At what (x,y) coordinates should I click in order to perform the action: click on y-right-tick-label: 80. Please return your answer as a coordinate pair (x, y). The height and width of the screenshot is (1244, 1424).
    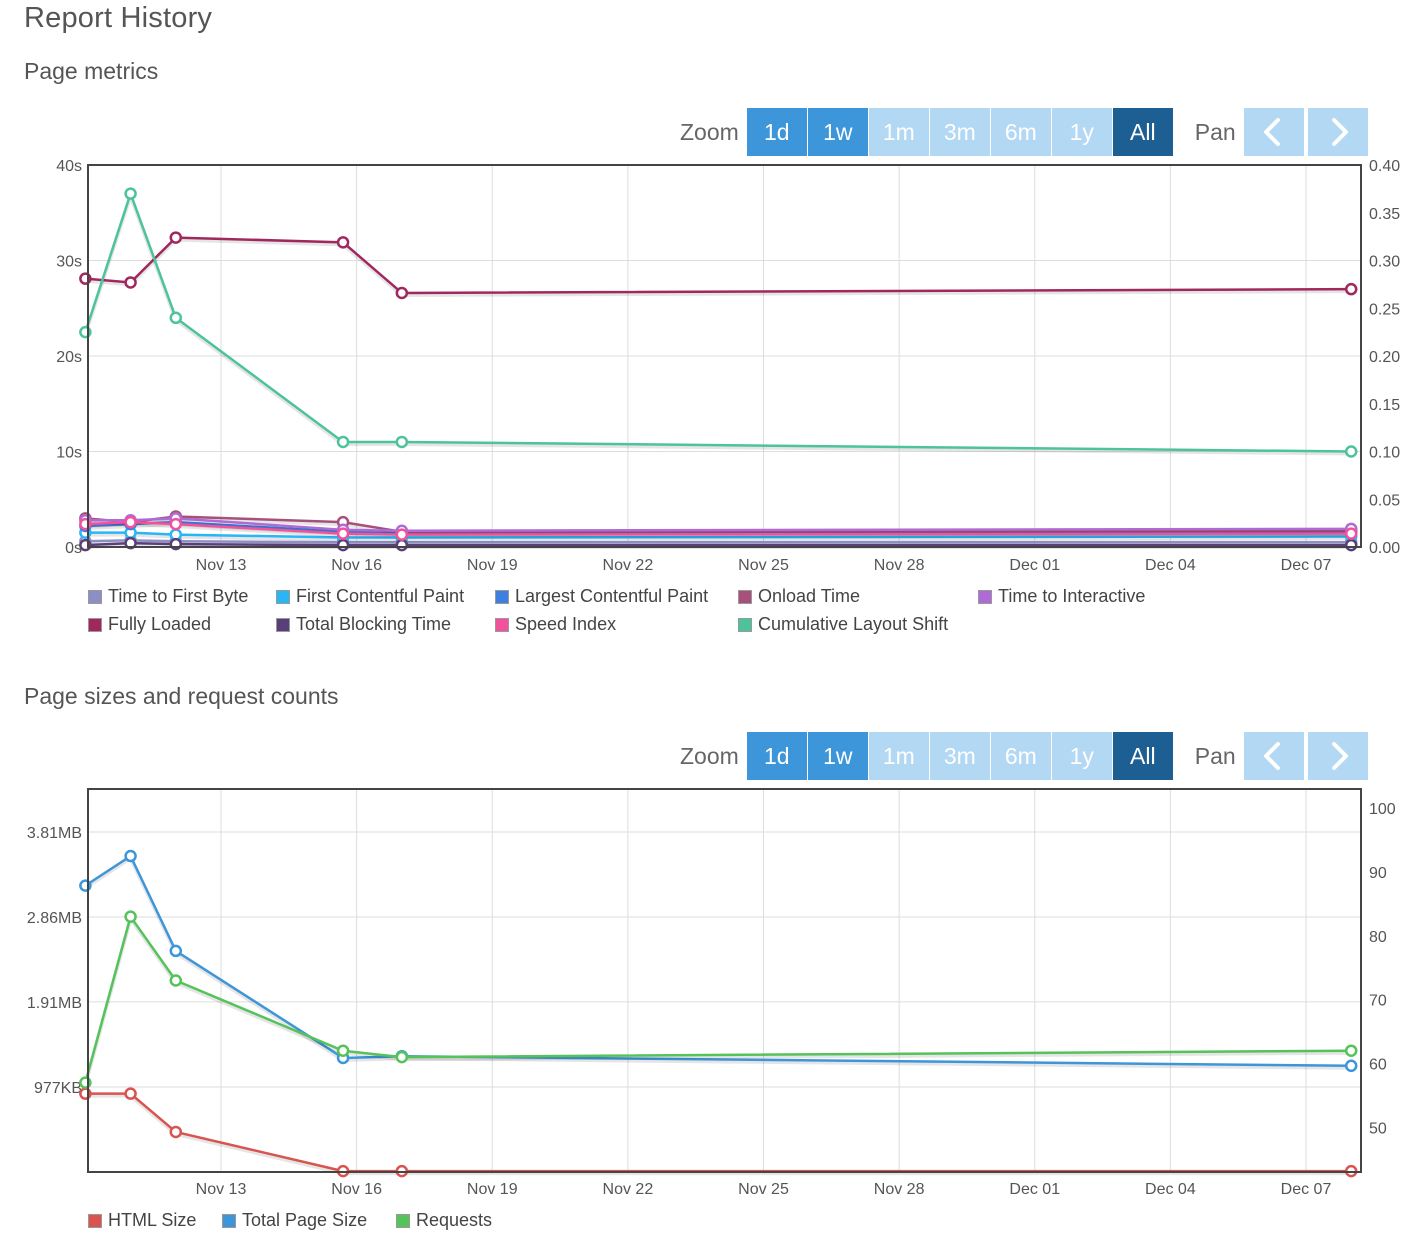
    Looking at the image, I should click on (1378, 937).